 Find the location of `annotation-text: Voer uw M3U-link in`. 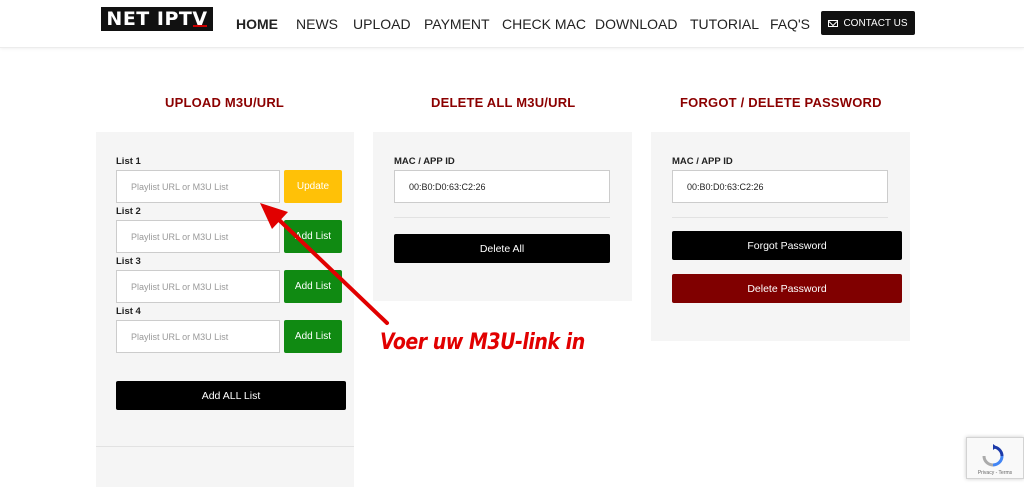

annotation-text: Voer uw M3U-link in is located at coordinates (482, 342).